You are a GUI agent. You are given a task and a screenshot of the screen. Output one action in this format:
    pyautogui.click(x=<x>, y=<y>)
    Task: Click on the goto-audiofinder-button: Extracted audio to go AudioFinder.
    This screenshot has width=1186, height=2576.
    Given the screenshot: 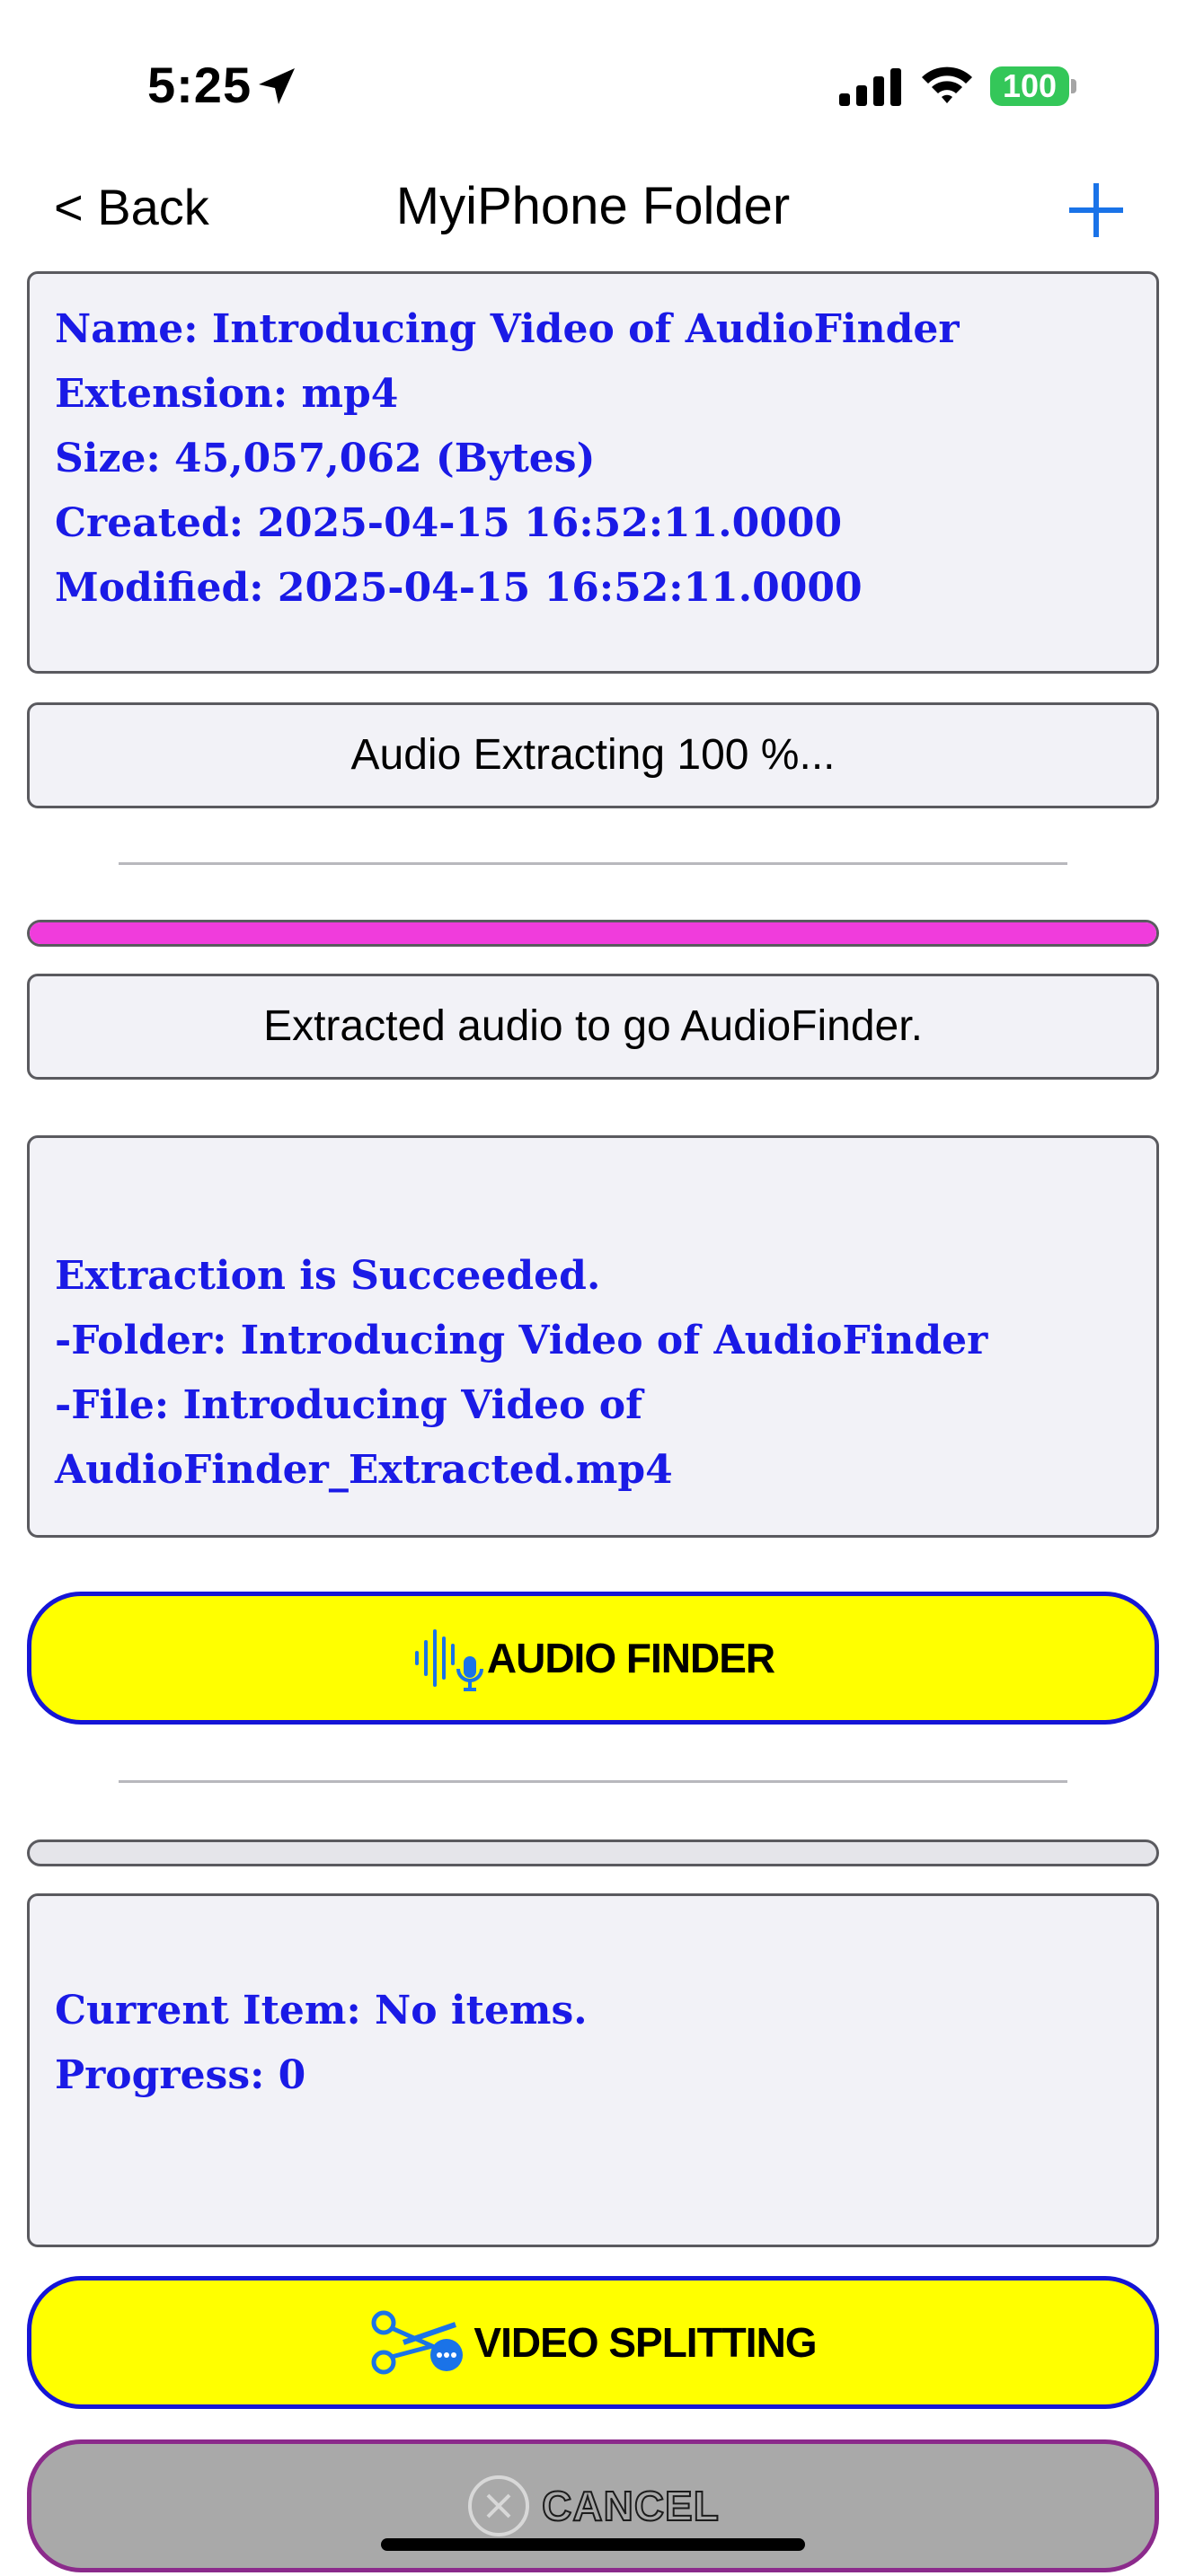 What is the action you would take?
    pyautogui.click(x=593, y=1027)
    